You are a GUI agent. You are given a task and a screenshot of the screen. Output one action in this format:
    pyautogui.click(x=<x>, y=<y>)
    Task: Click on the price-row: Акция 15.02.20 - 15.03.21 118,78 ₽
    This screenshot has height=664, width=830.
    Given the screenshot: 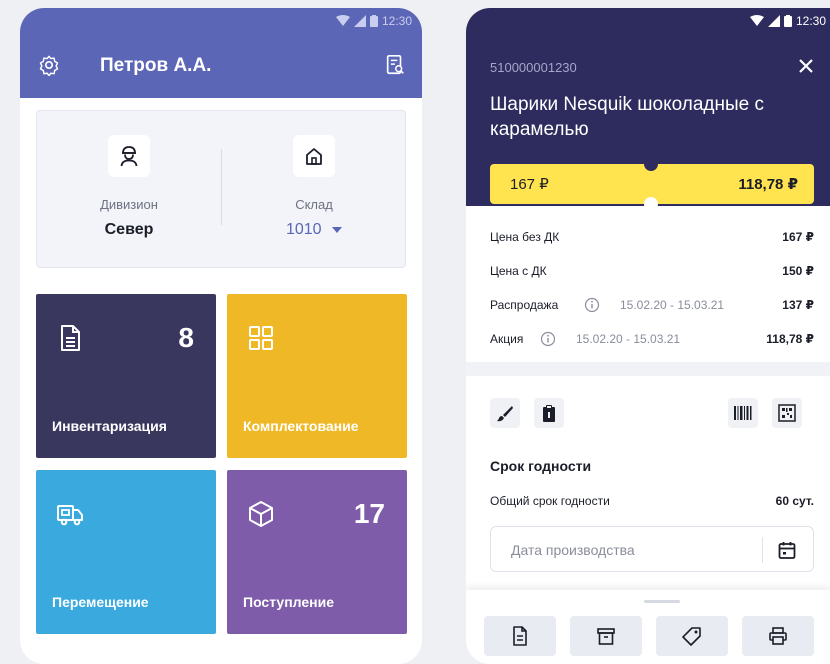 What is the action you would take?
    pyautogui.click(x=652, y=341)
    